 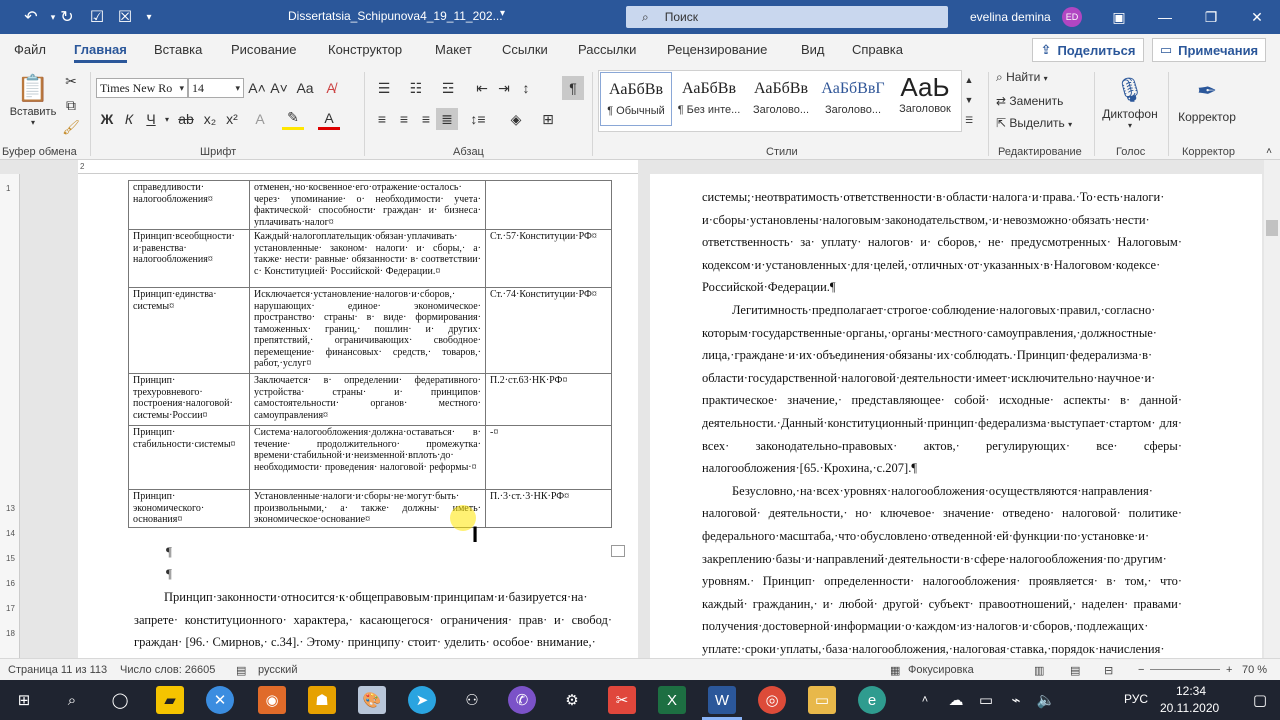 What do you see at coordinates (1211, 17) in the screenshot?
I see `restore-icon: ❐` at bounding box center [1211, 17].